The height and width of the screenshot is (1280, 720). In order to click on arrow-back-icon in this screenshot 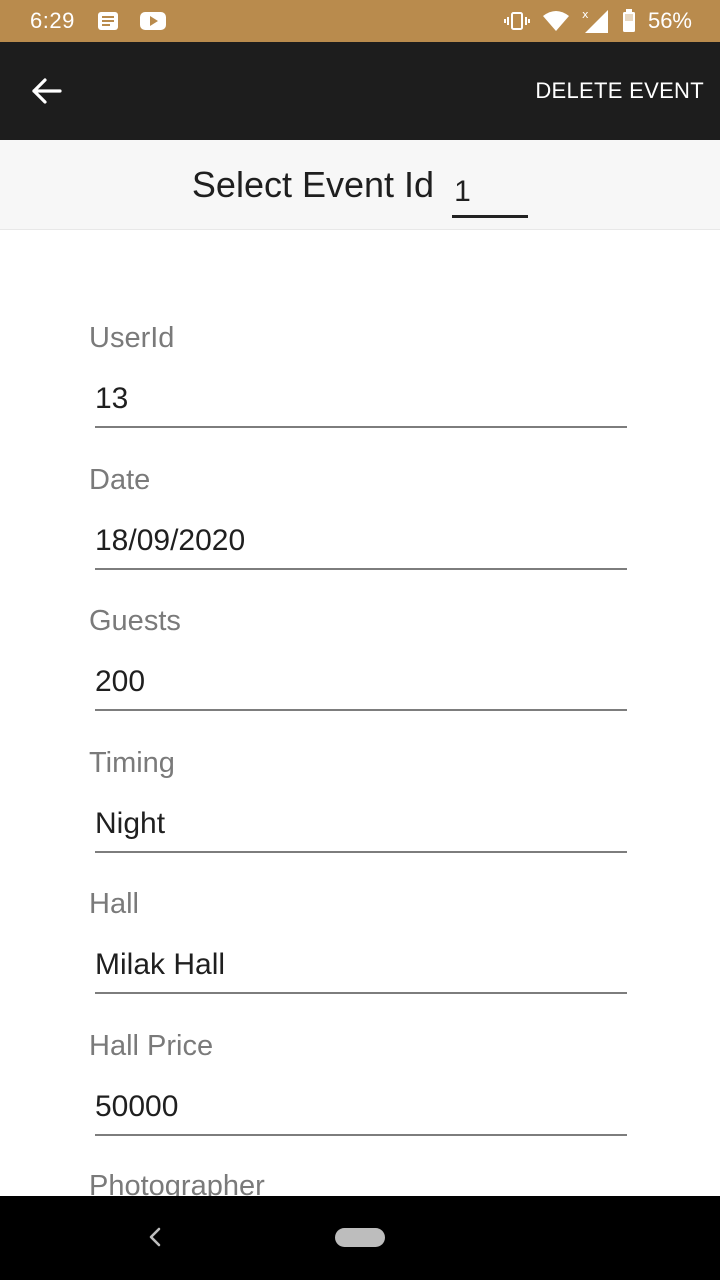, I will do `click(46, 91)`.